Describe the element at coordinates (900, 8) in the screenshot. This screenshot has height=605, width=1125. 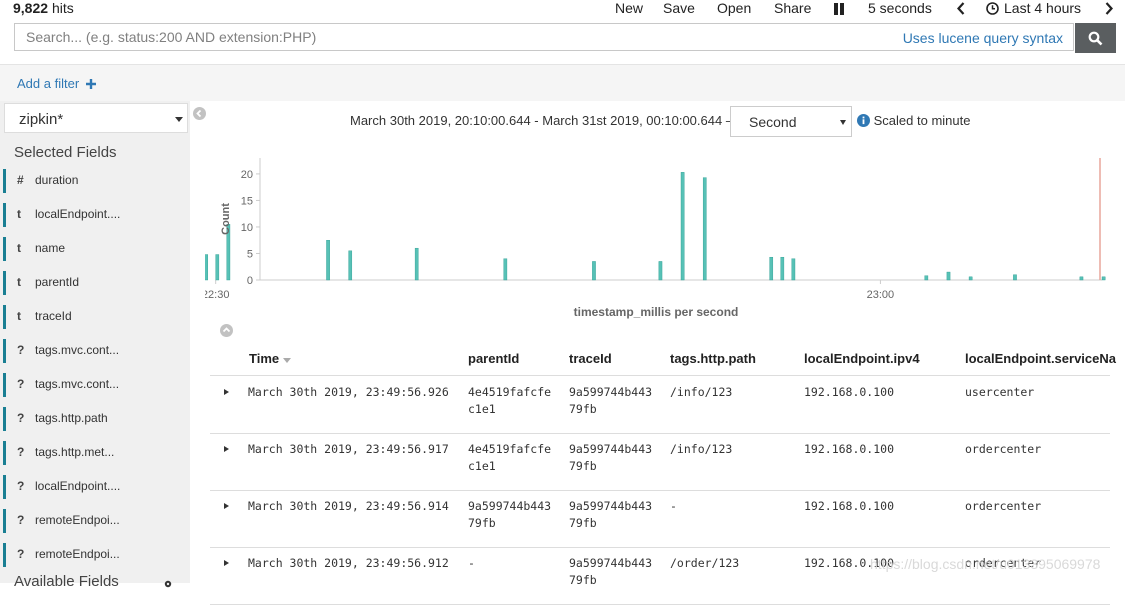
I see `refresh-interval: 5 seconds` at that location.